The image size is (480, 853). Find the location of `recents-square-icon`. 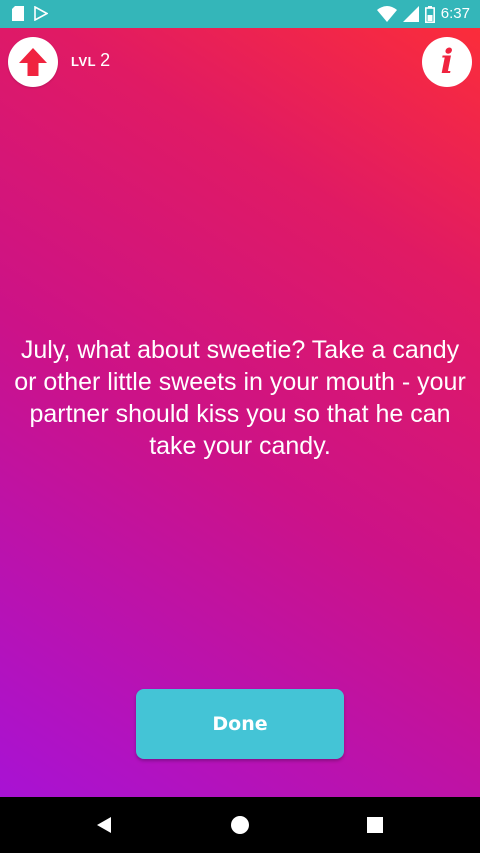

recents-square-icon is located at coordinates (375, 825).